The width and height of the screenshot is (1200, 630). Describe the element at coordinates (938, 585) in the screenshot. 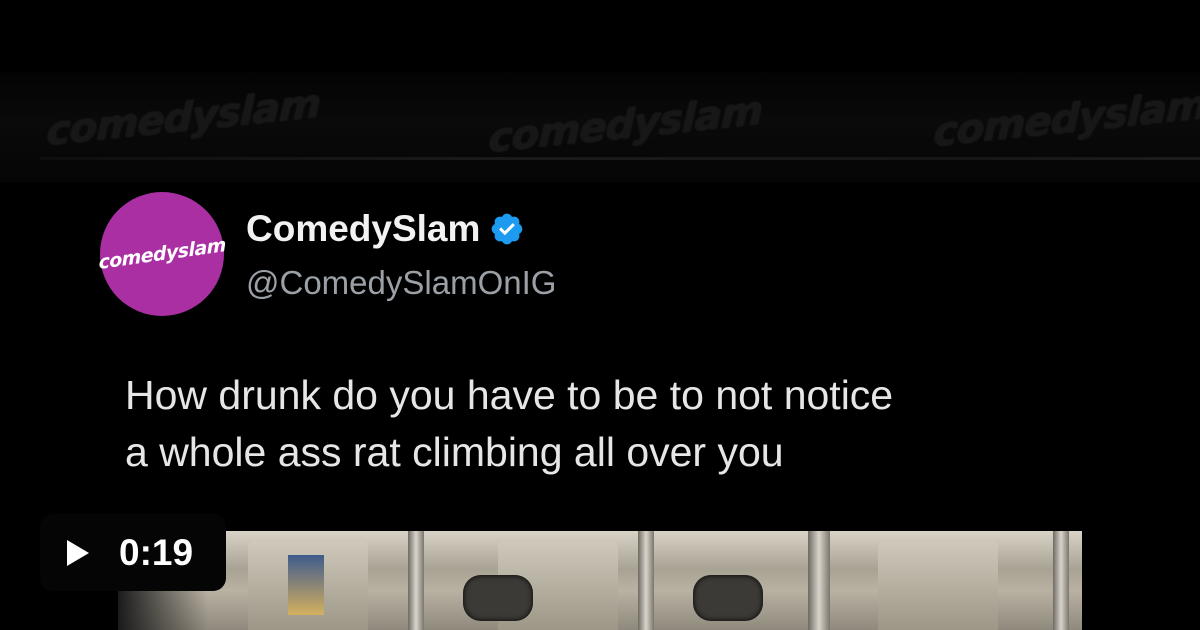

I see `subway-door` at that location.